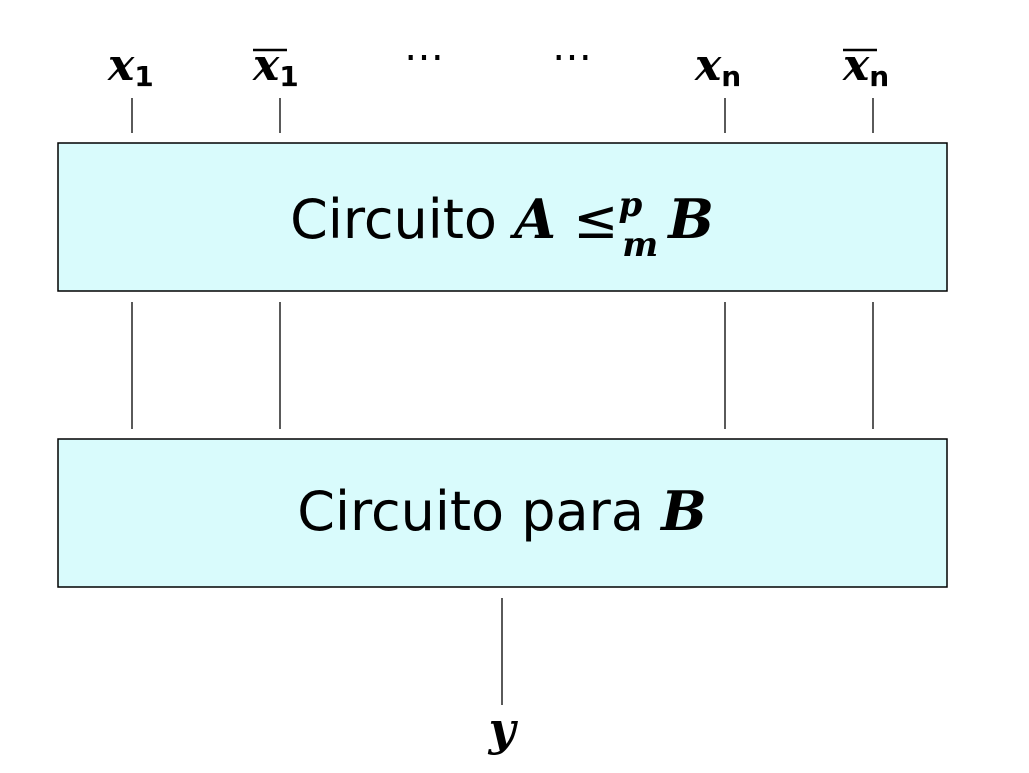  Describe the element at coordinates (572, 57) in the screenshot. I see `input-ellipsis-2: ⋯` at that location.